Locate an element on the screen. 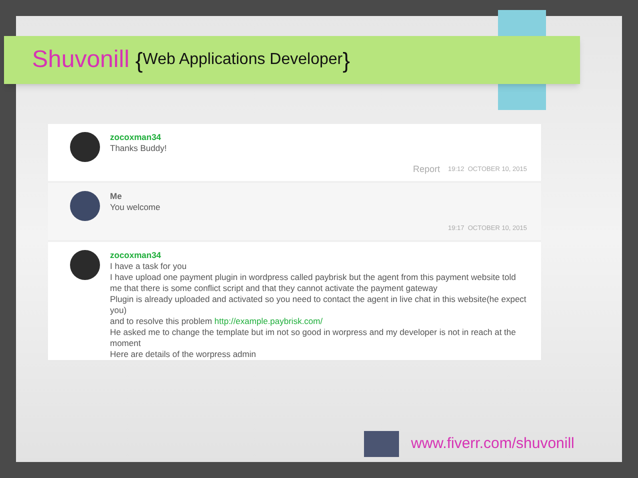  message-text: and to resolve this problem http://example.paybrisk.com/ is located at coordinates (217, 321).